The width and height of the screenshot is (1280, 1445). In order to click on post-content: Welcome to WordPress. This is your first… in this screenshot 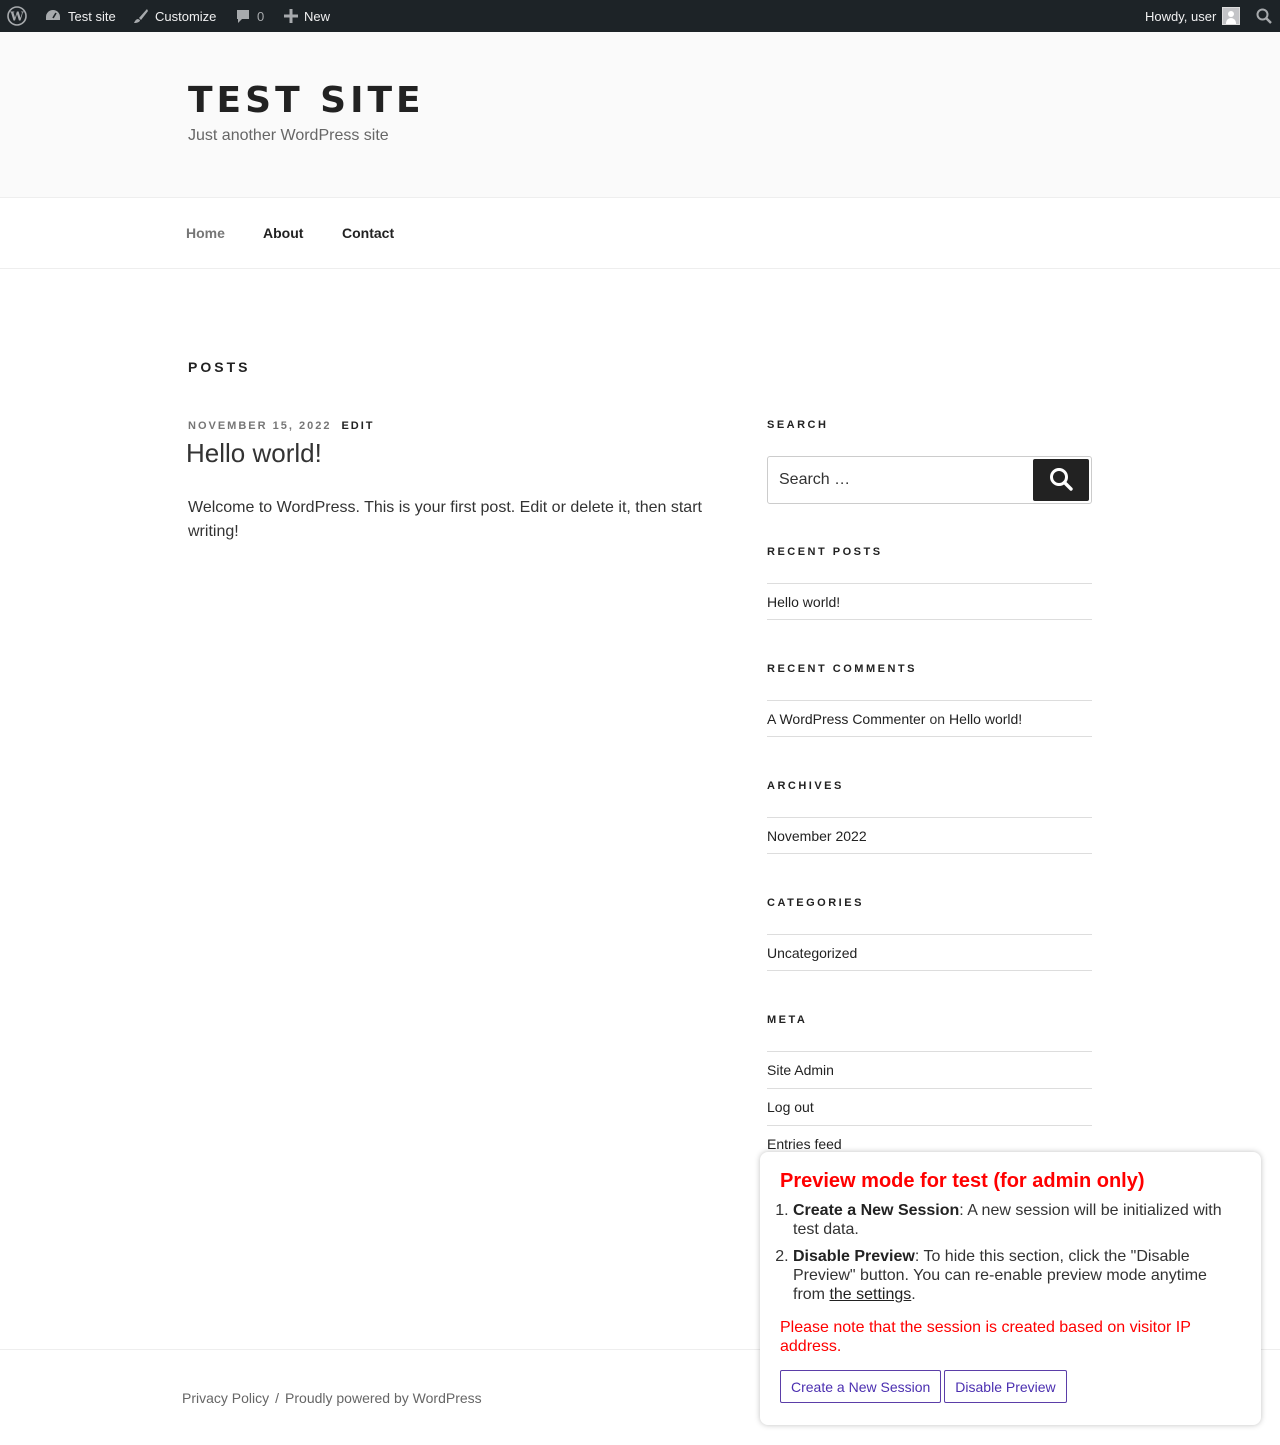, I will do `click(445, 519)`.